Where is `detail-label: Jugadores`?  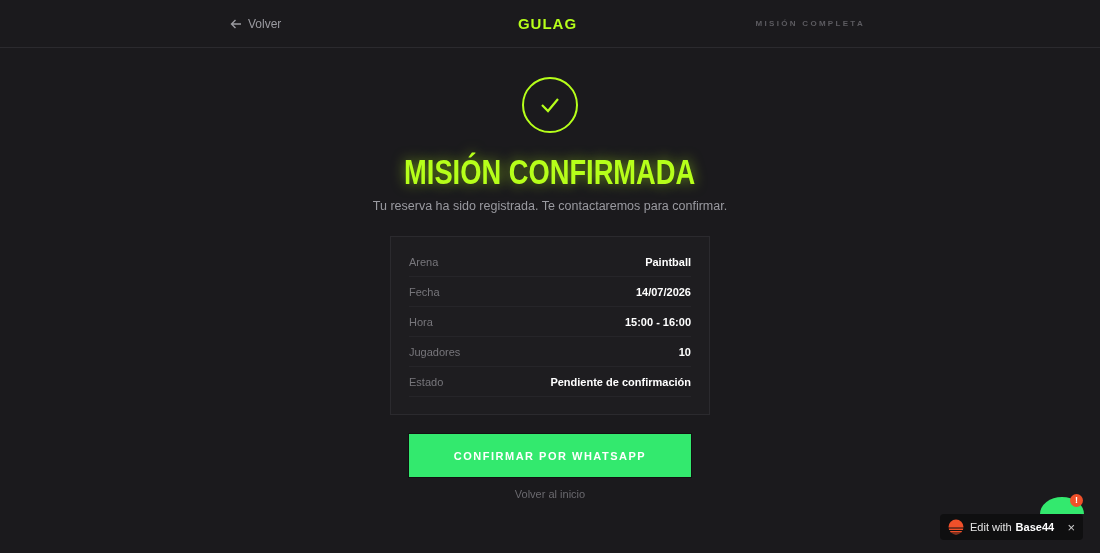 detail-label: Jugadores is located at coordinates (435, 351).